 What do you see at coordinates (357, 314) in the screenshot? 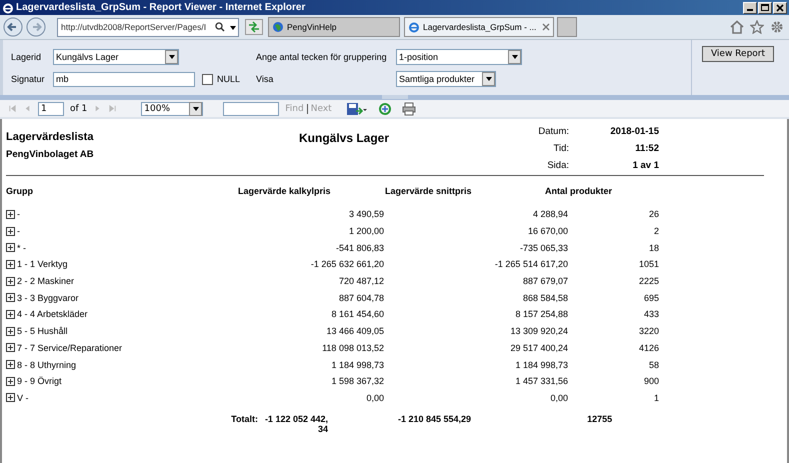
I see `table-cell-text: 8 161 454,60` at bounding box center [357, 314].